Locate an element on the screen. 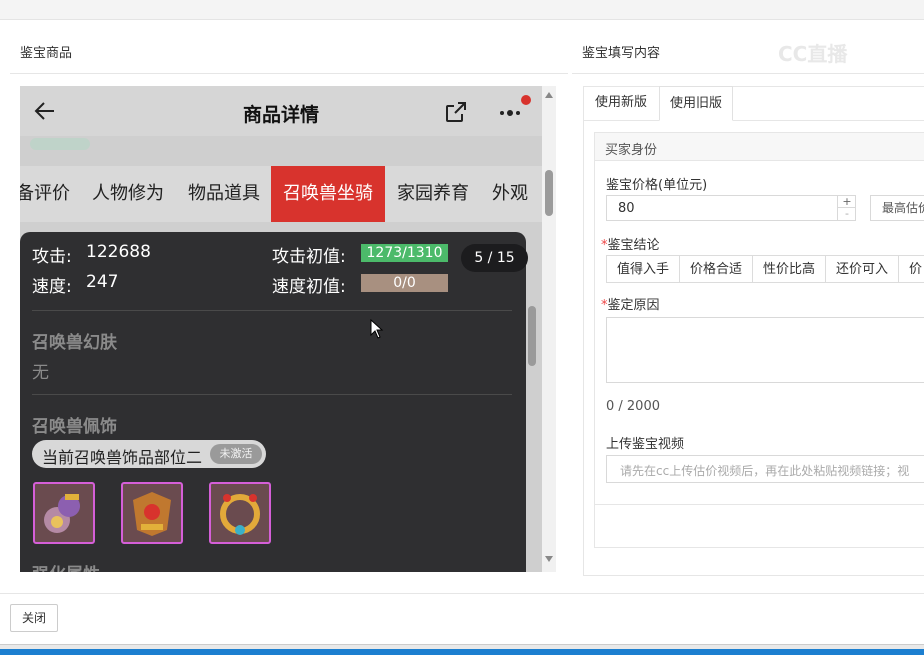  taskbar-edge is located at coordinates (462, 652).